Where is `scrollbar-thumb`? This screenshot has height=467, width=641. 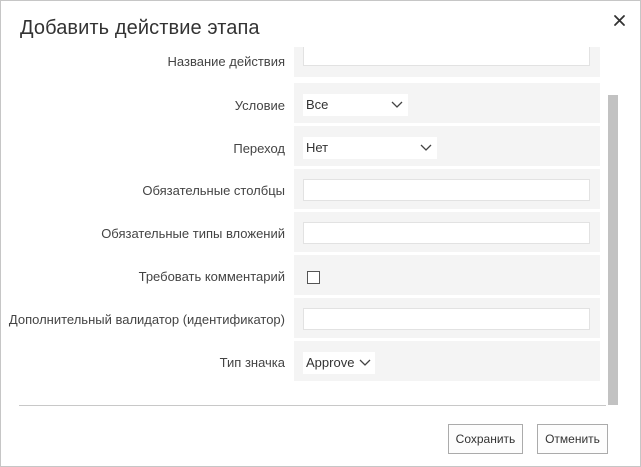
scrollbar-thumb is located at coordinates (613, 250).